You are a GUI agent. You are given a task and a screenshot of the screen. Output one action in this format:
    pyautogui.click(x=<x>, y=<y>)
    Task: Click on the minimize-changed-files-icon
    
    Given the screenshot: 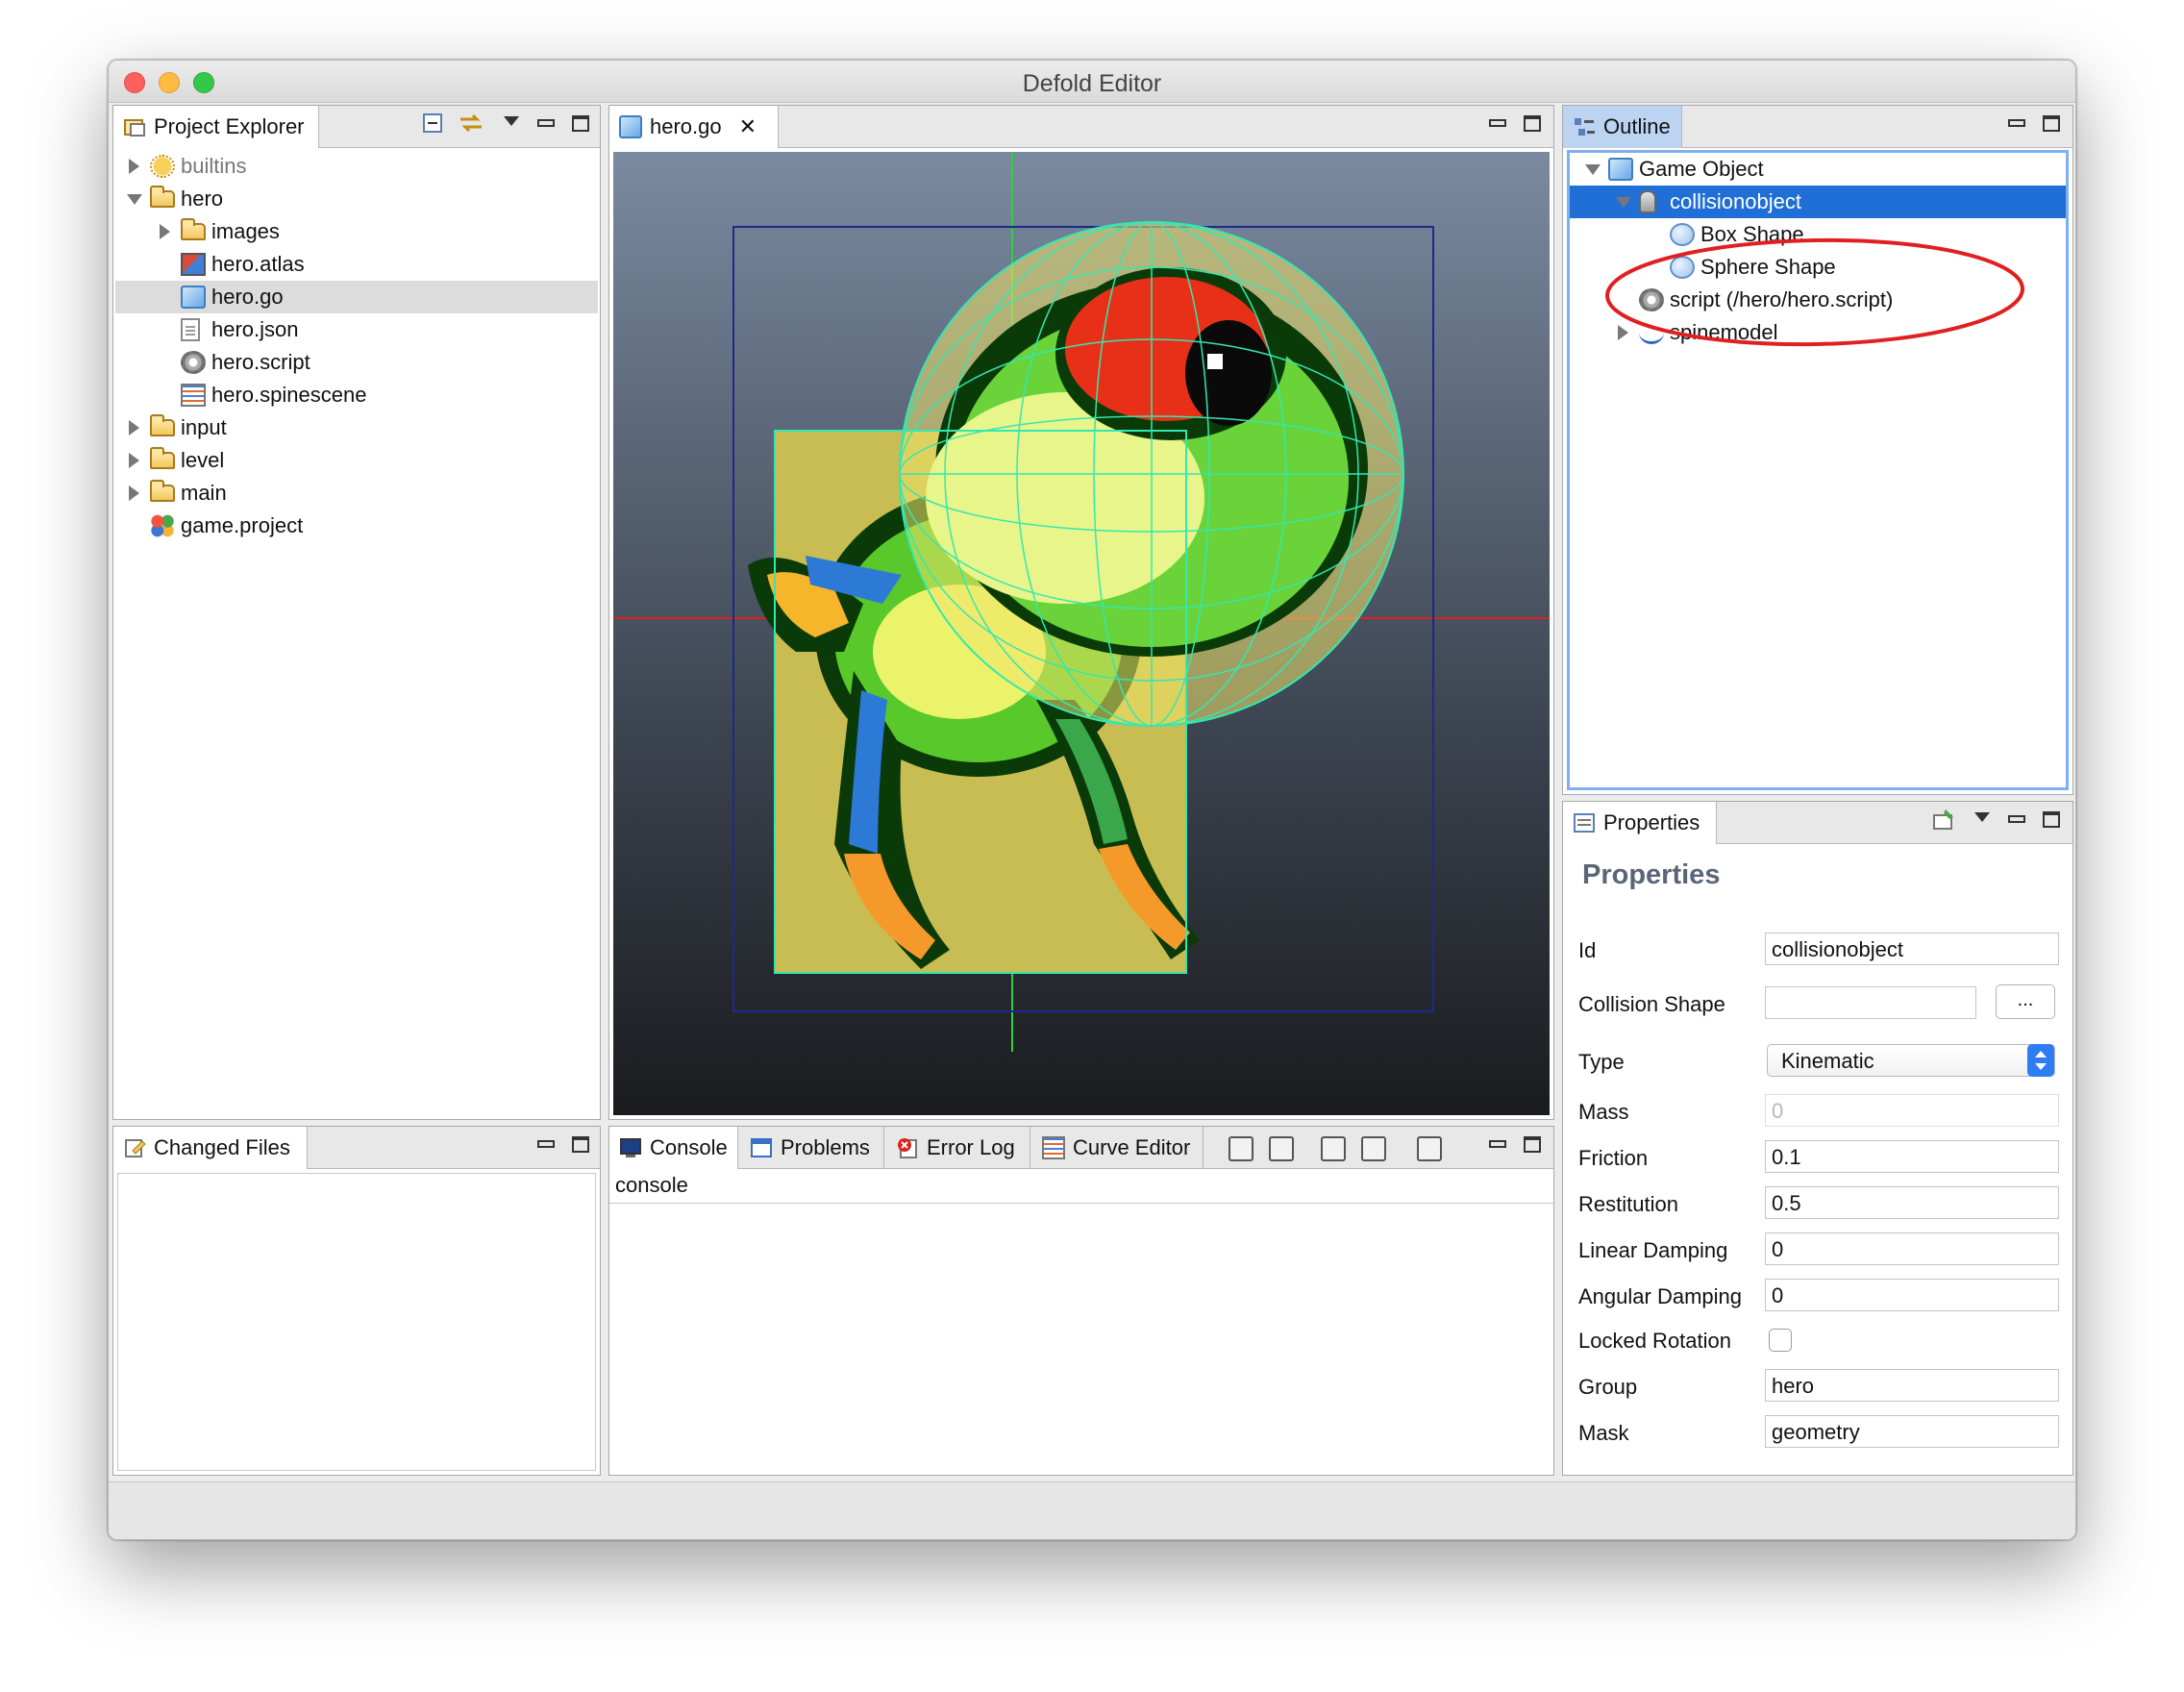 What is the action you would take?
    pyautogui.click(x=546, y=1144)
    